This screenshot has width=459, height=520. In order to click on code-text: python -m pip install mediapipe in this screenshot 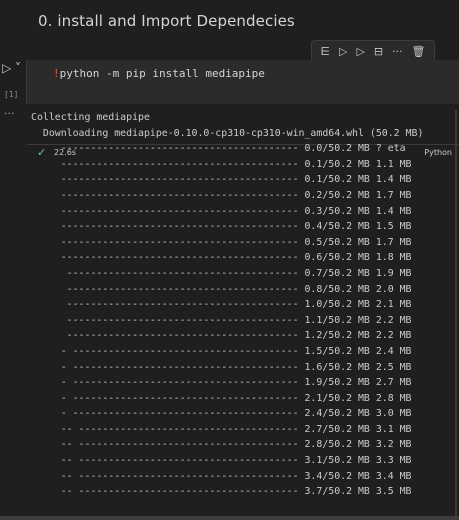, I will do `click(162, 73)`.